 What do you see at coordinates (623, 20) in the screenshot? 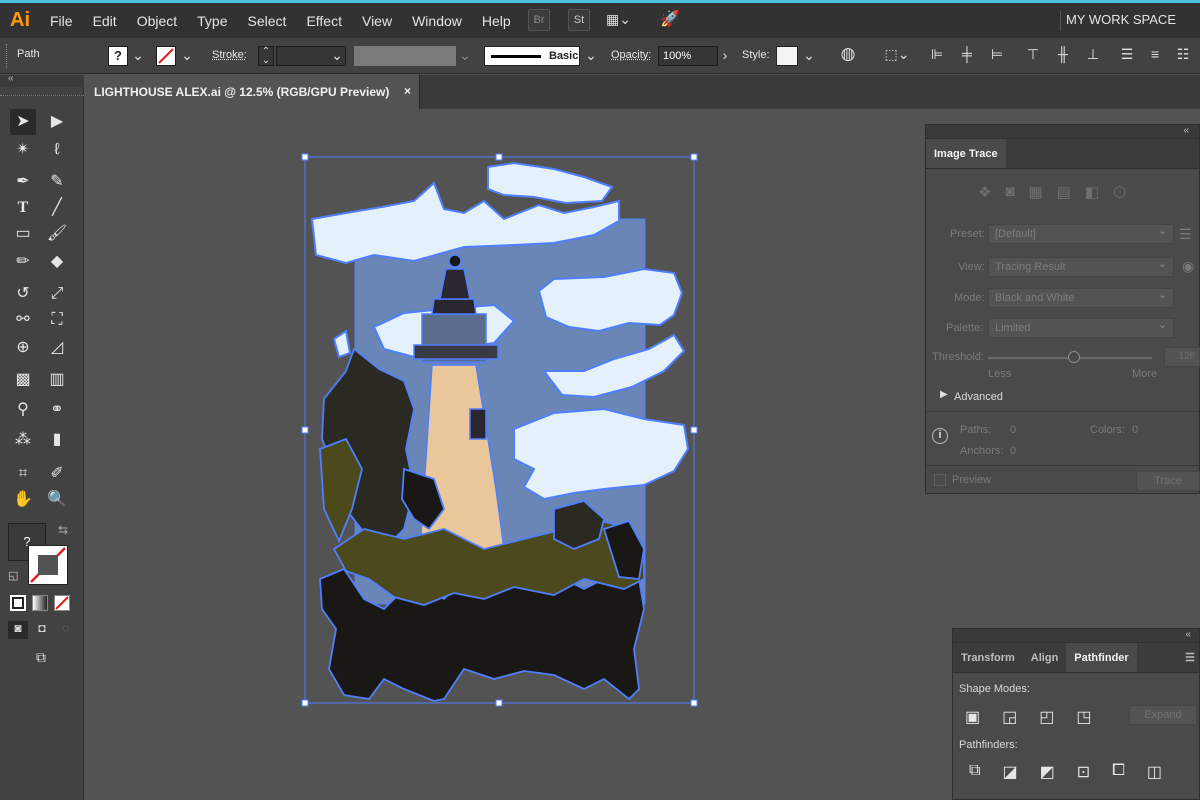
I see `arrange-documents-icon: ▦⌄` at bounding box center [623, 20].